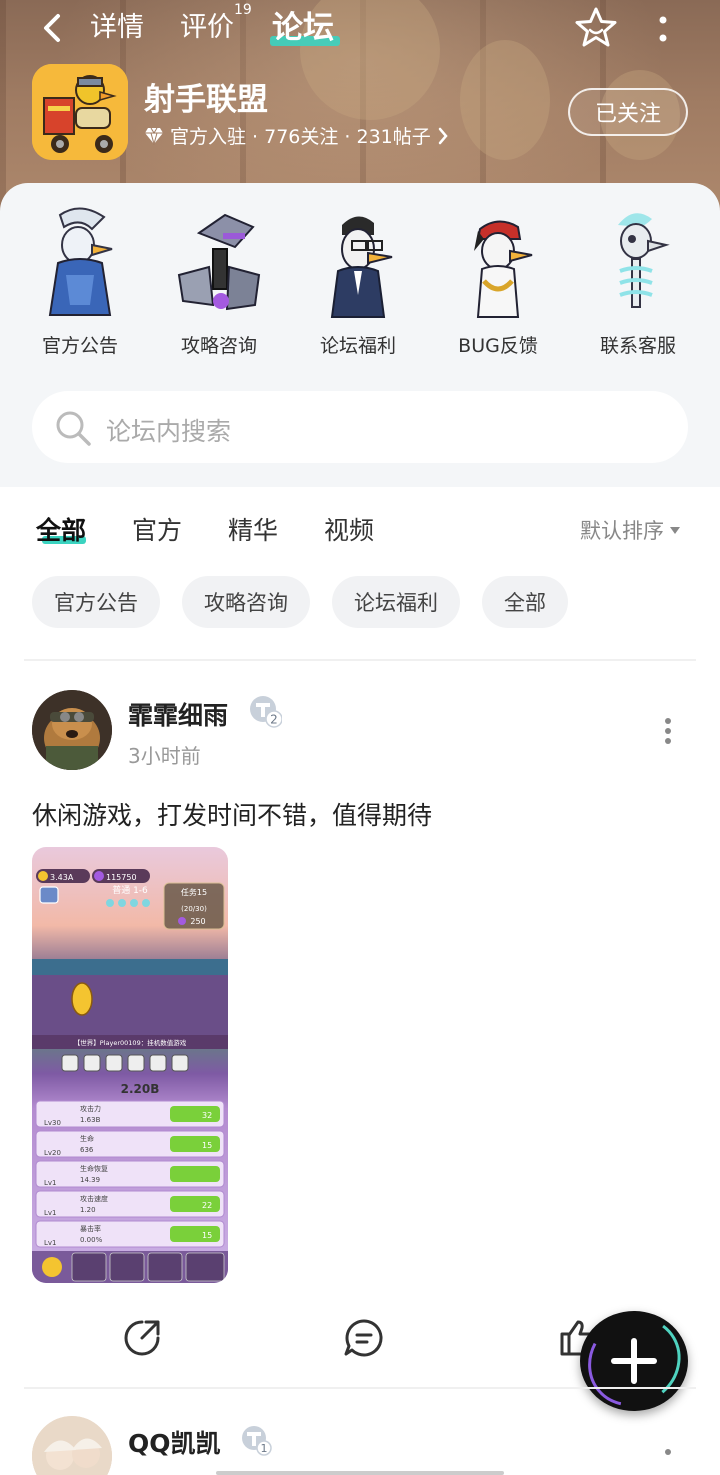 This screenshot has height=1475, width=720. What do you see at coordinates (61, 529) in the screenshot?
I see `filter-tab-all: 全部` at bounding box center [61, 529].